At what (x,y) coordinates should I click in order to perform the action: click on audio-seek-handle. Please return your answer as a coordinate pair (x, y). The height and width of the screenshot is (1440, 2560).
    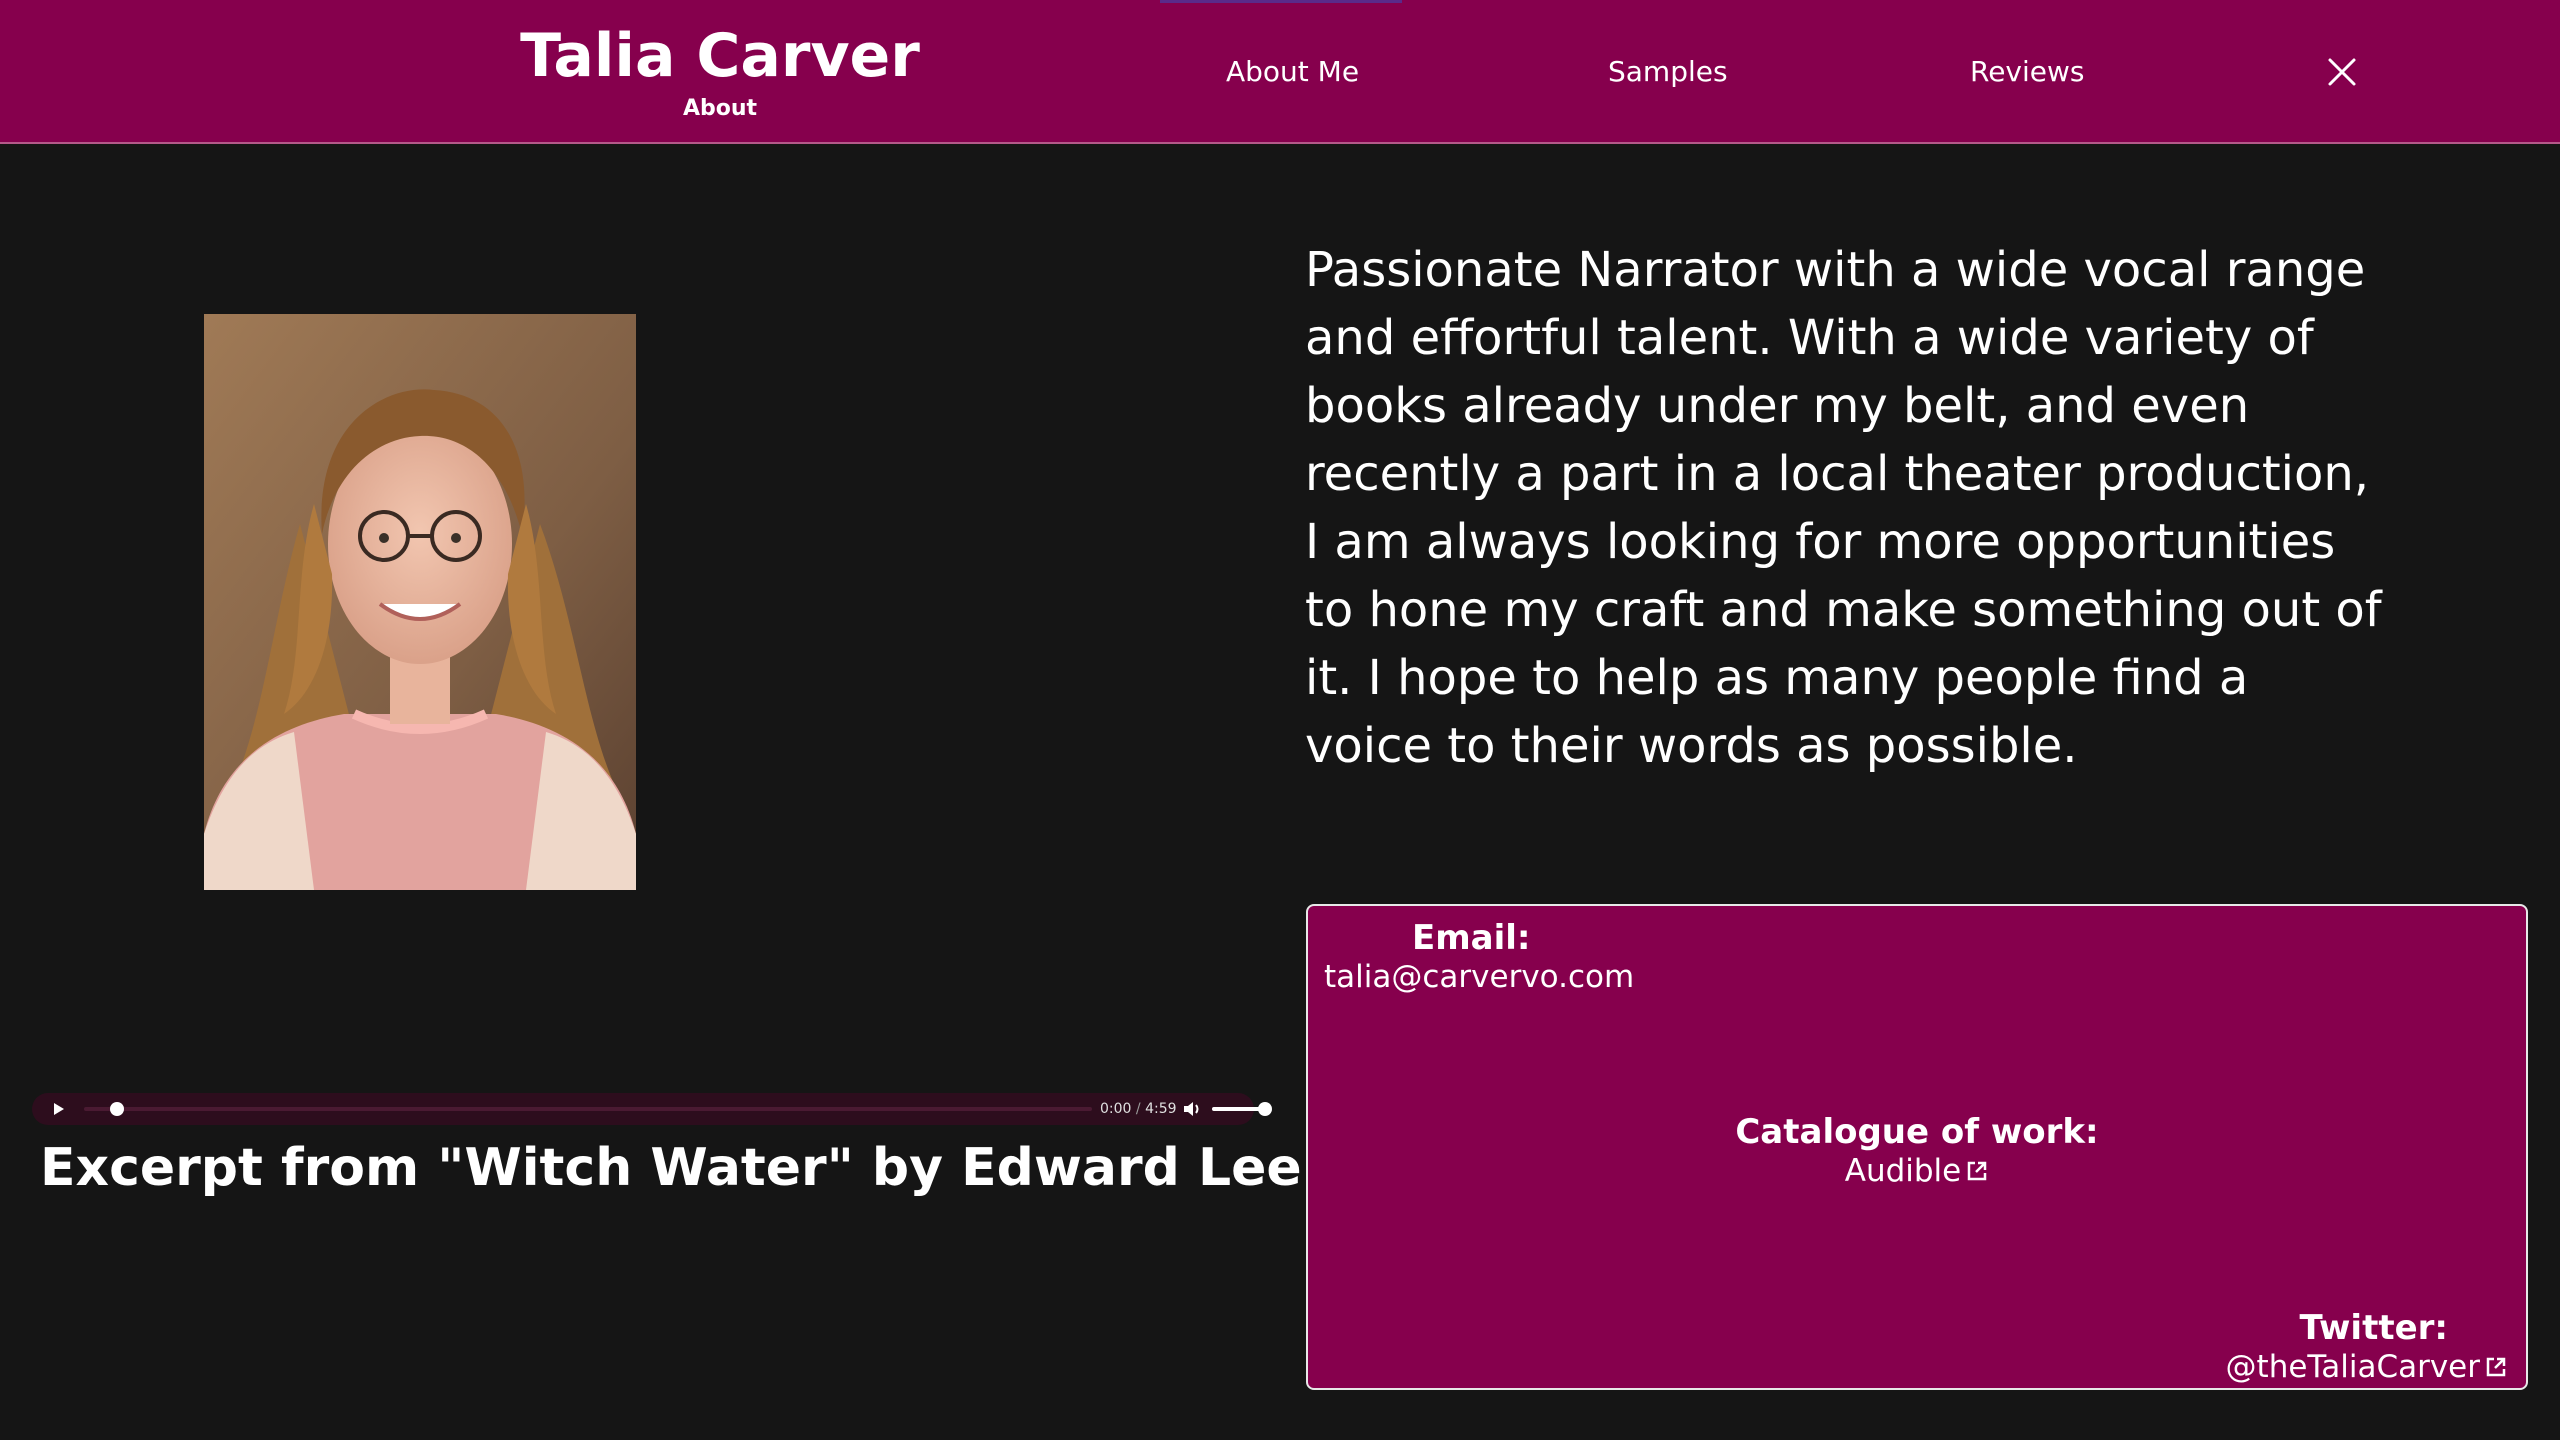
    Looking at the image, I should click on (117, 1109).